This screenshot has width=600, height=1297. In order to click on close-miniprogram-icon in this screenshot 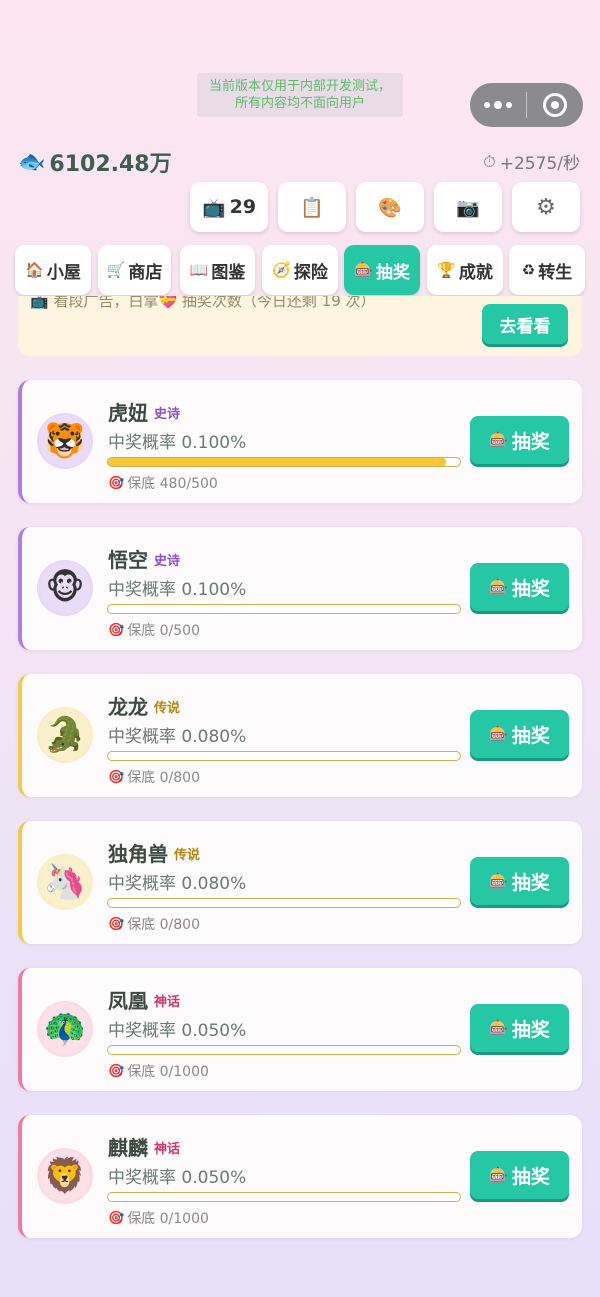, I will do `click(555, 105)`.